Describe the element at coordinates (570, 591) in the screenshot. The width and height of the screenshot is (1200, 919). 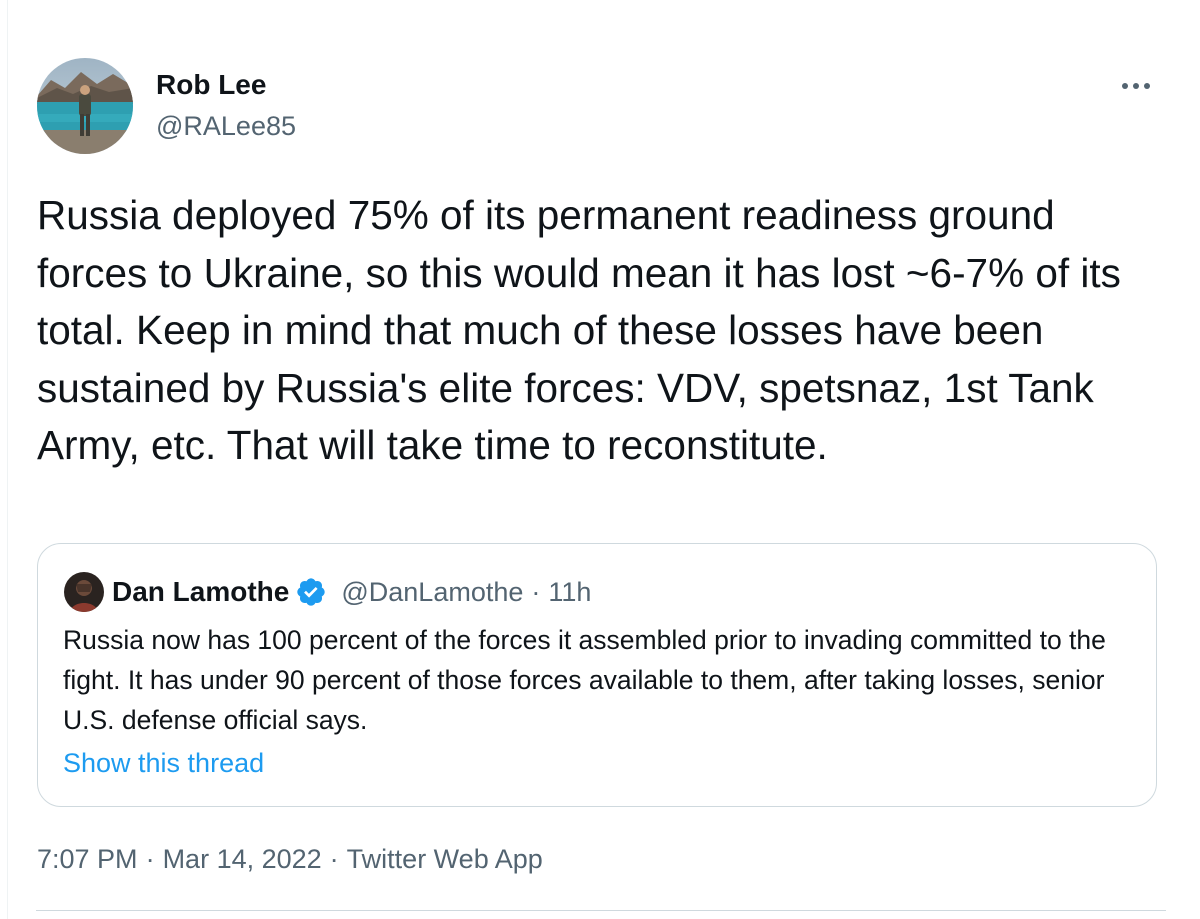
I see `quoted-tweet-time: 11h` at that location.